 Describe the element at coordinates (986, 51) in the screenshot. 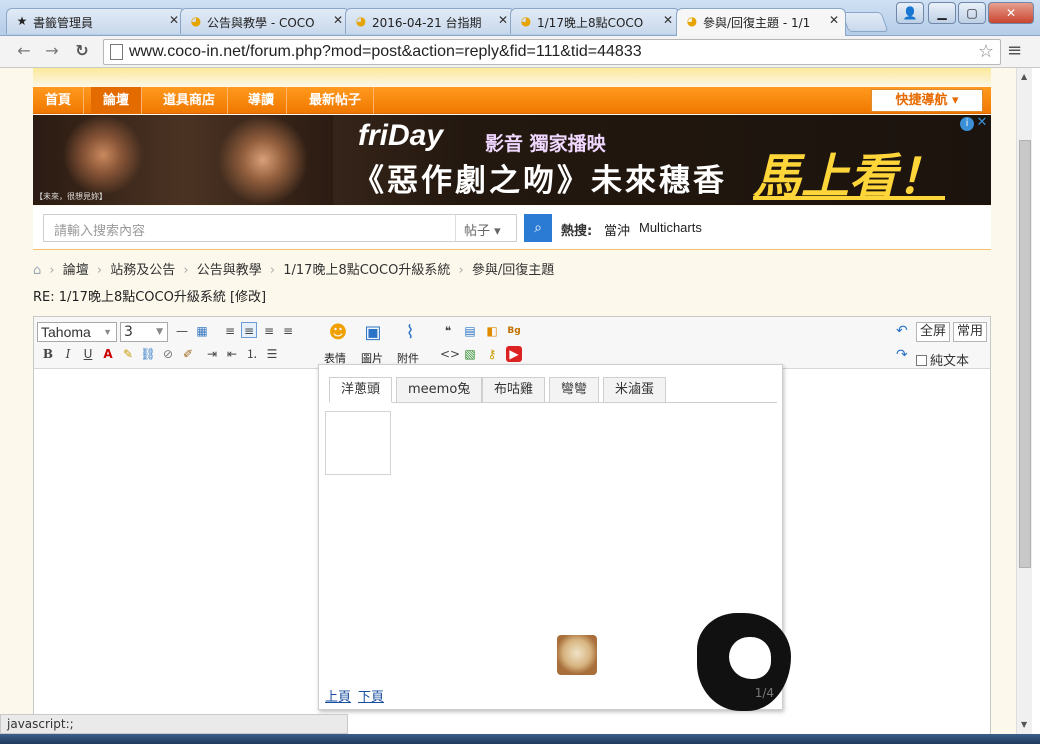

I see `bookmark-star-icon: ☆` at that location.